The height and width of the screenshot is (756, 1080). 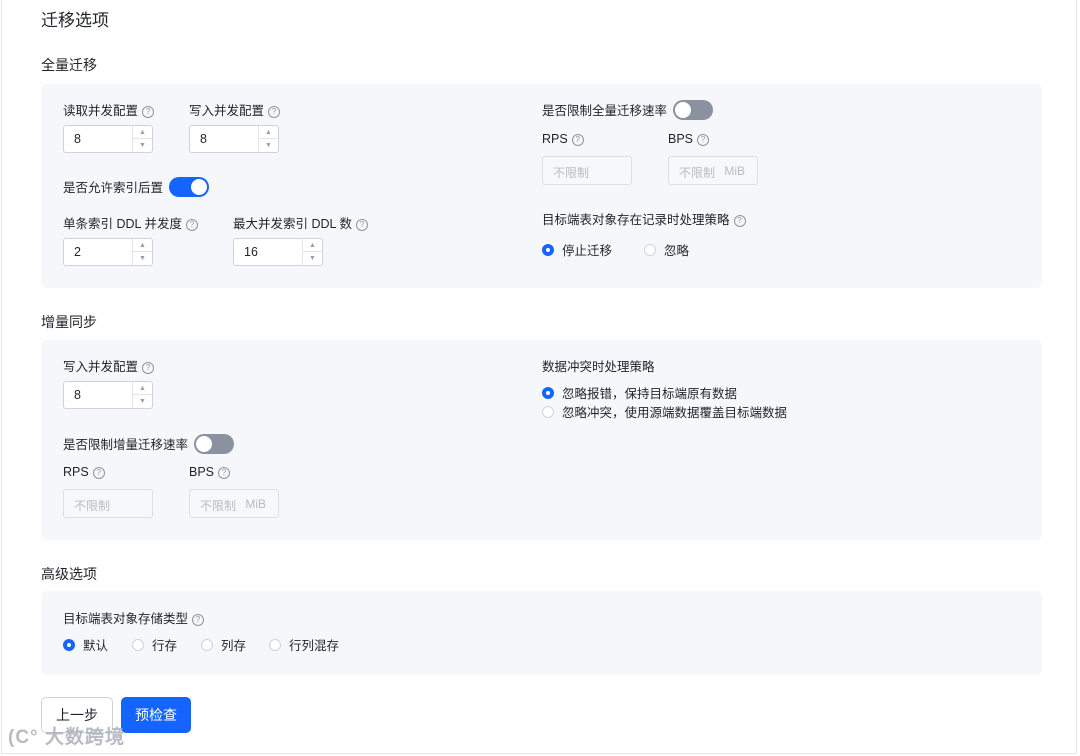 I want to click on radio-storage-hybrid: 行列混存, so click(x=304, y=644).